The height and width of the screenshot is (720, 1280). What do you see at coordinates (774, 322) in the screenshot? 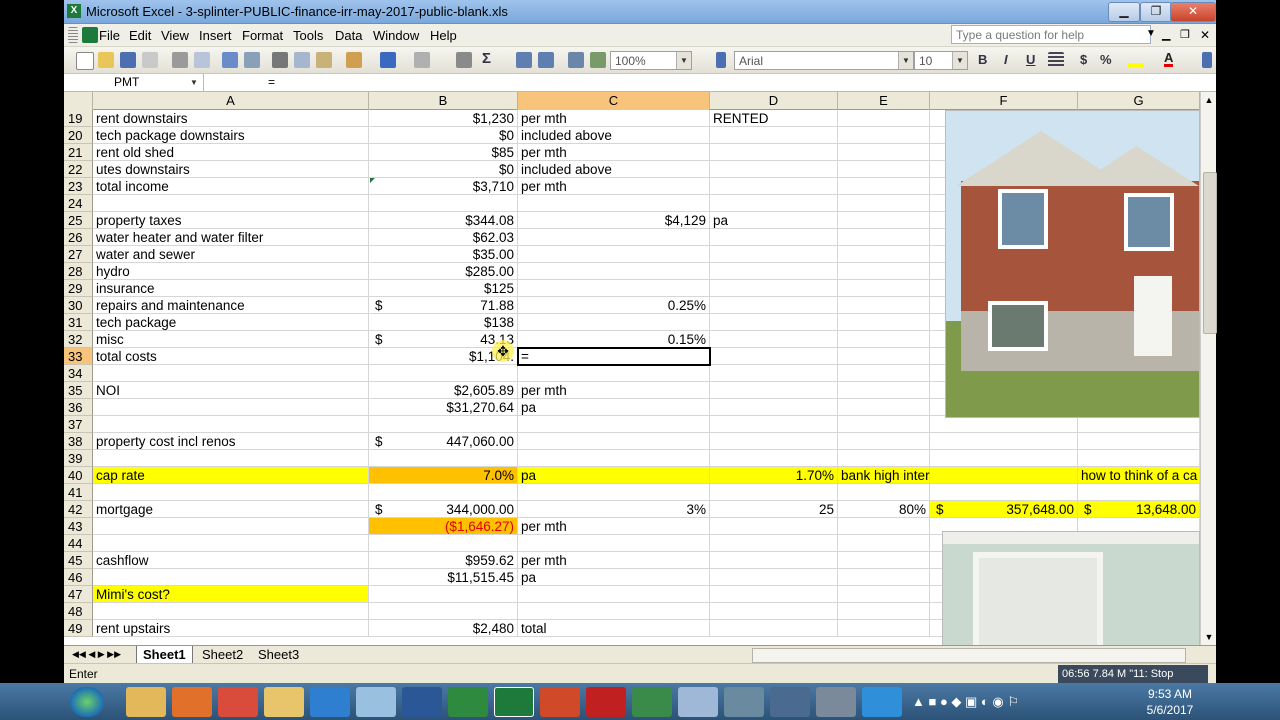
I see `cell-d31` at bounding box center [774, 322].